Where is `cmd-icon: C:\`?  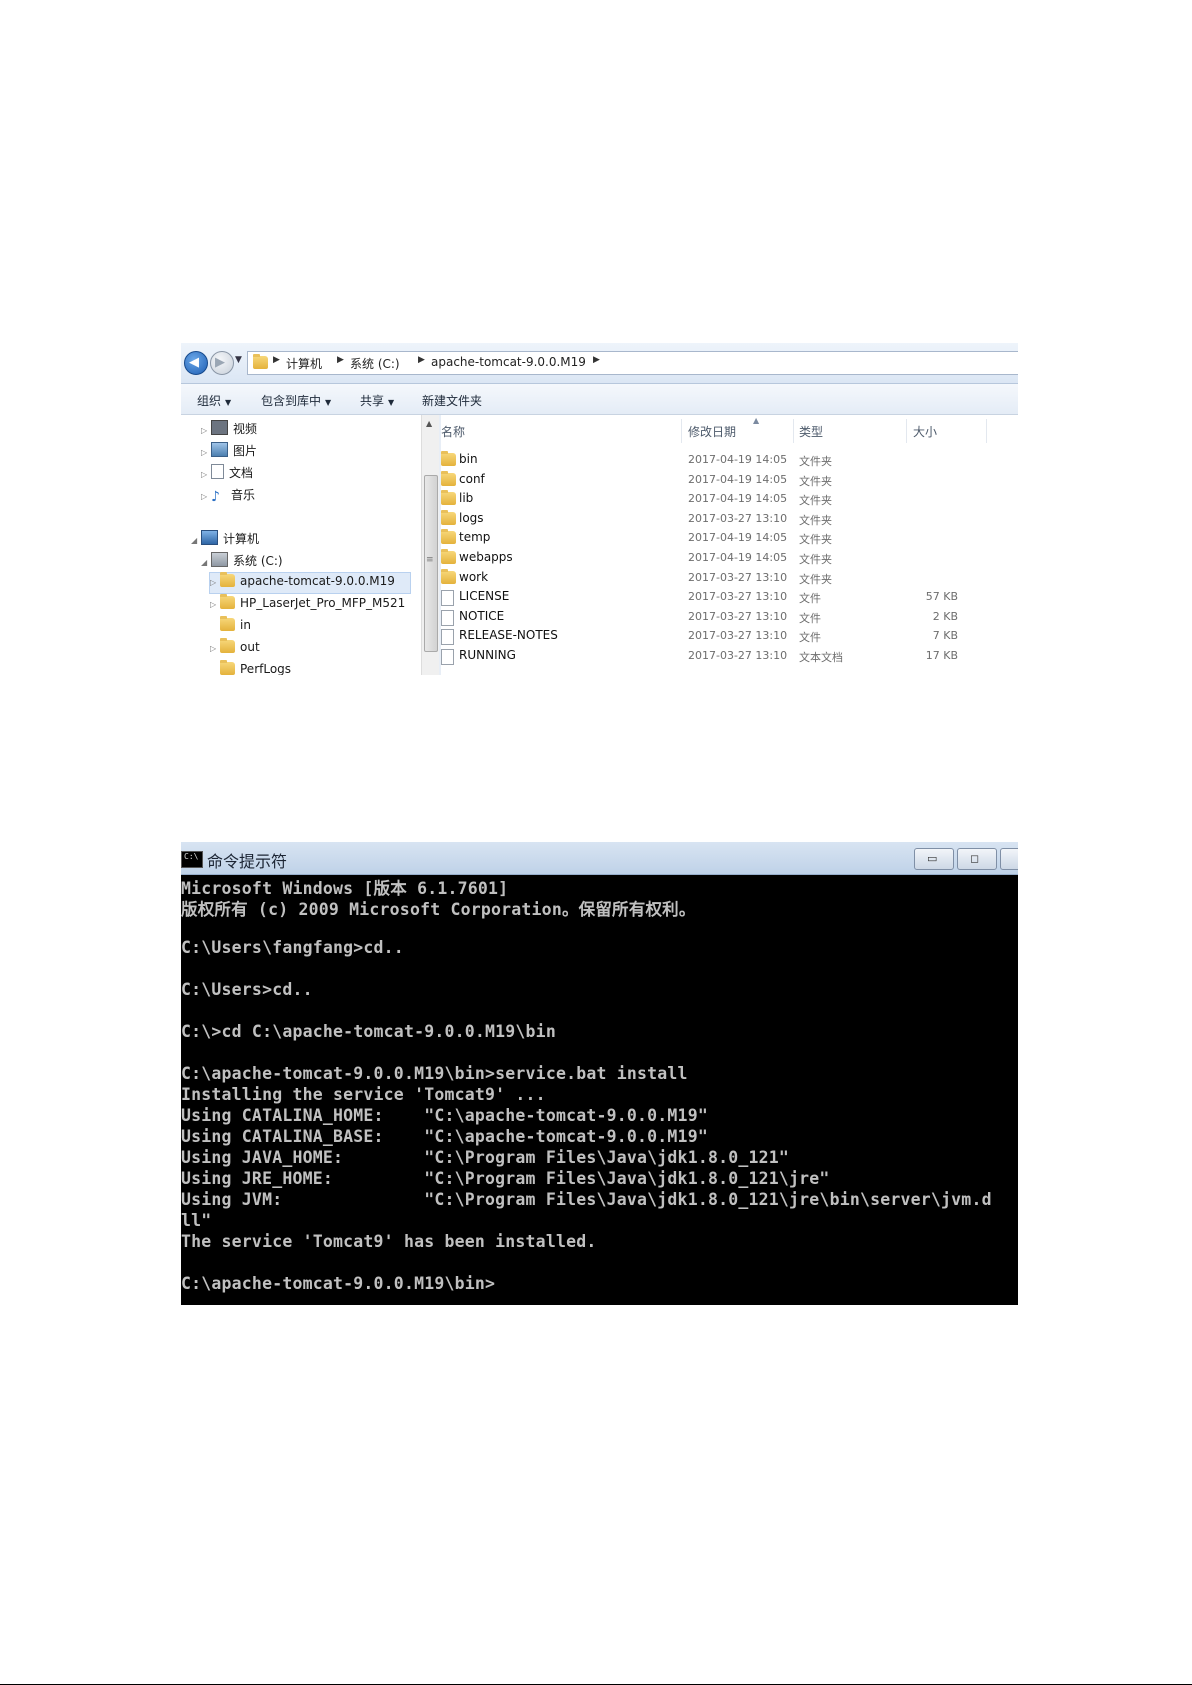
cmd-icon: C:\ is located at coordinates (192, 859).